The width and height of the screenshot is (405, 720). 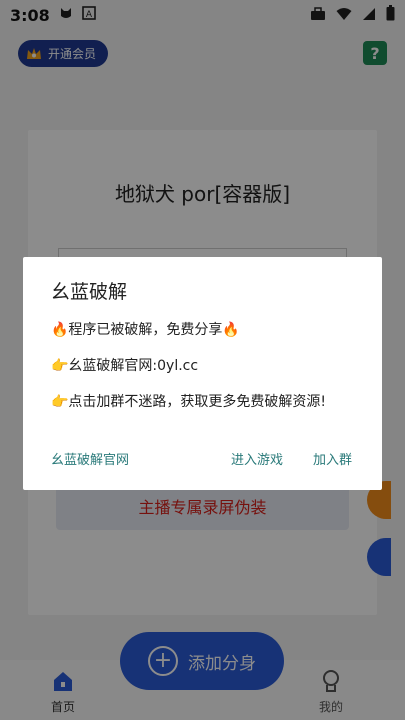 I want to click on dialog-line-1: 🔥程序已被破解，免费分享🔥, so click(x=145, y=330).